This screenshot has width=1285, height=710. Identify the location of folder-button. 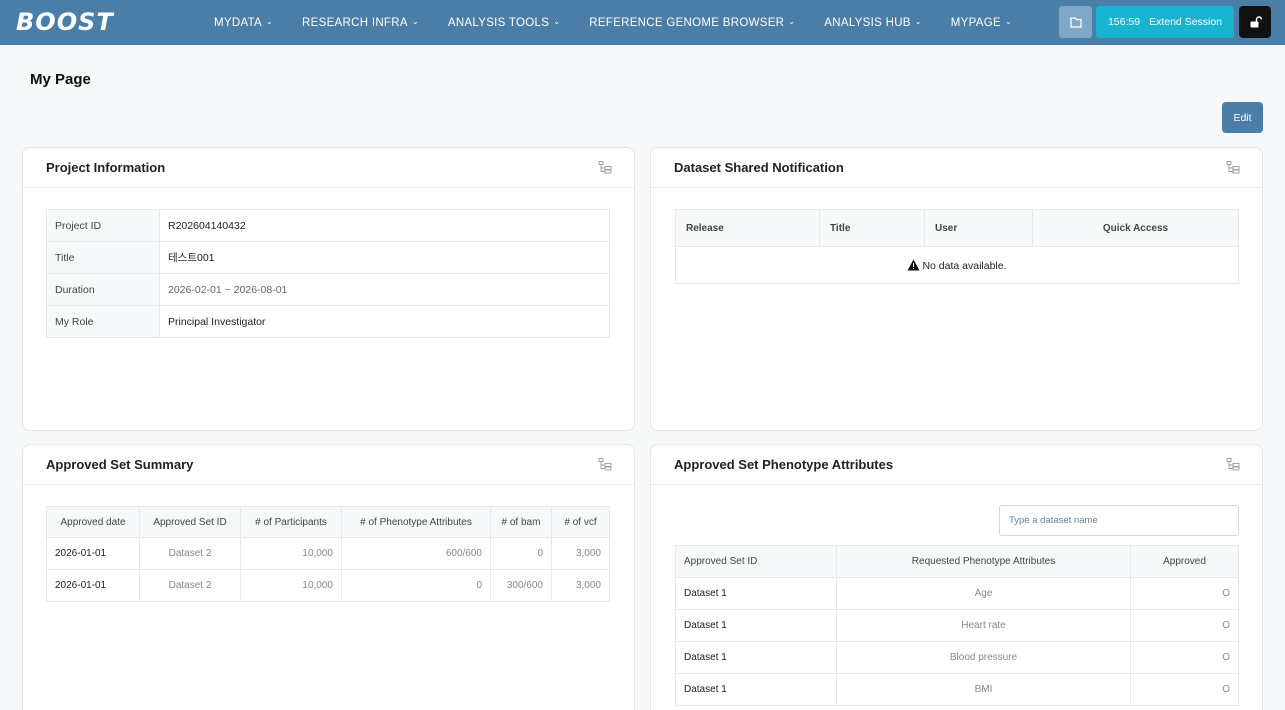
(1075, 22).